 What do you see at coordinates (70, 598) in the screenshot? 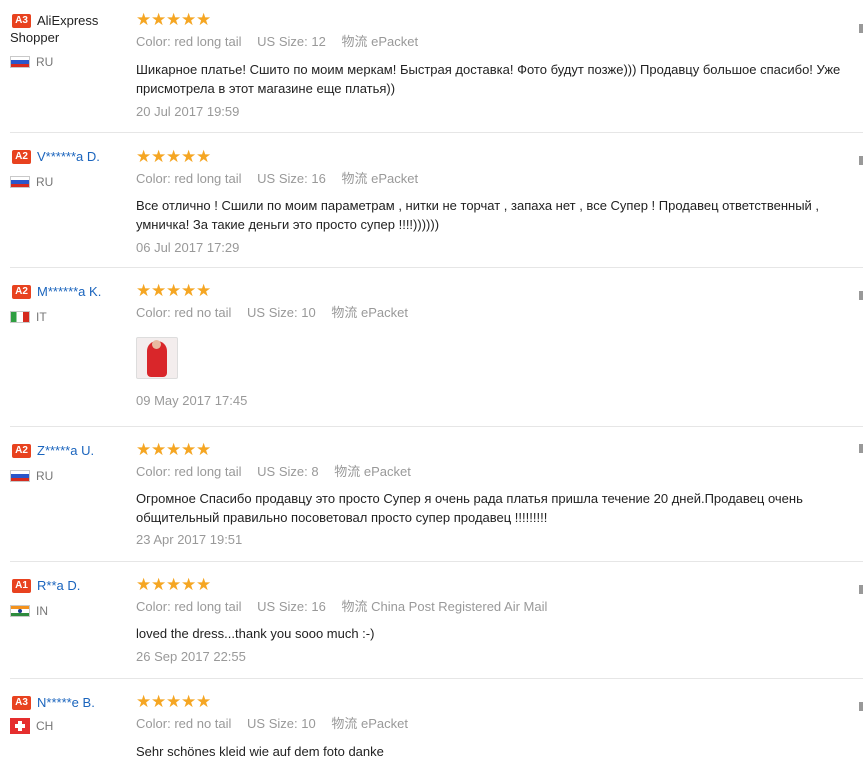
I see `reviewer-info: A1 R**a D. IN` at bounding box center [70, 598].